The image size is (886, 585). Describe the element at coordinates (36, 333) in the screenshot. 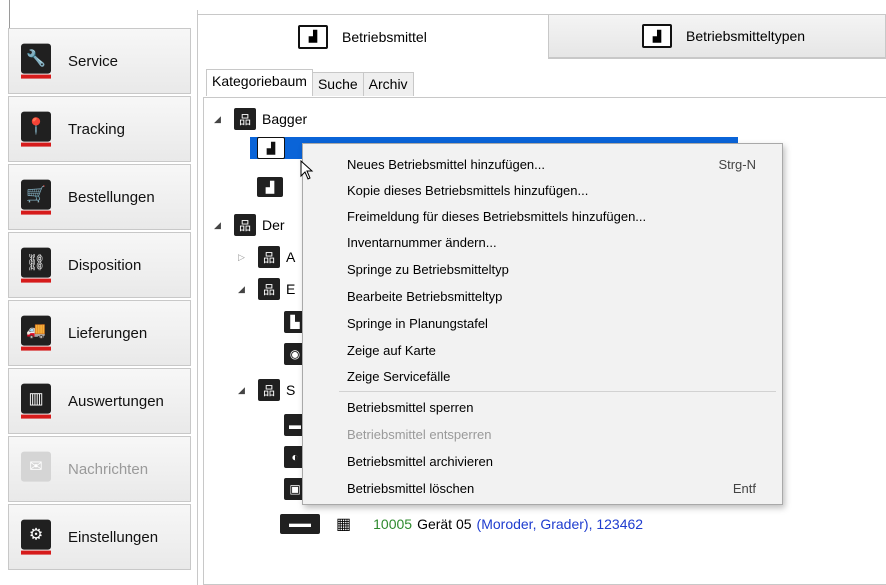

I see `truck-icon: 🚚` at that location.